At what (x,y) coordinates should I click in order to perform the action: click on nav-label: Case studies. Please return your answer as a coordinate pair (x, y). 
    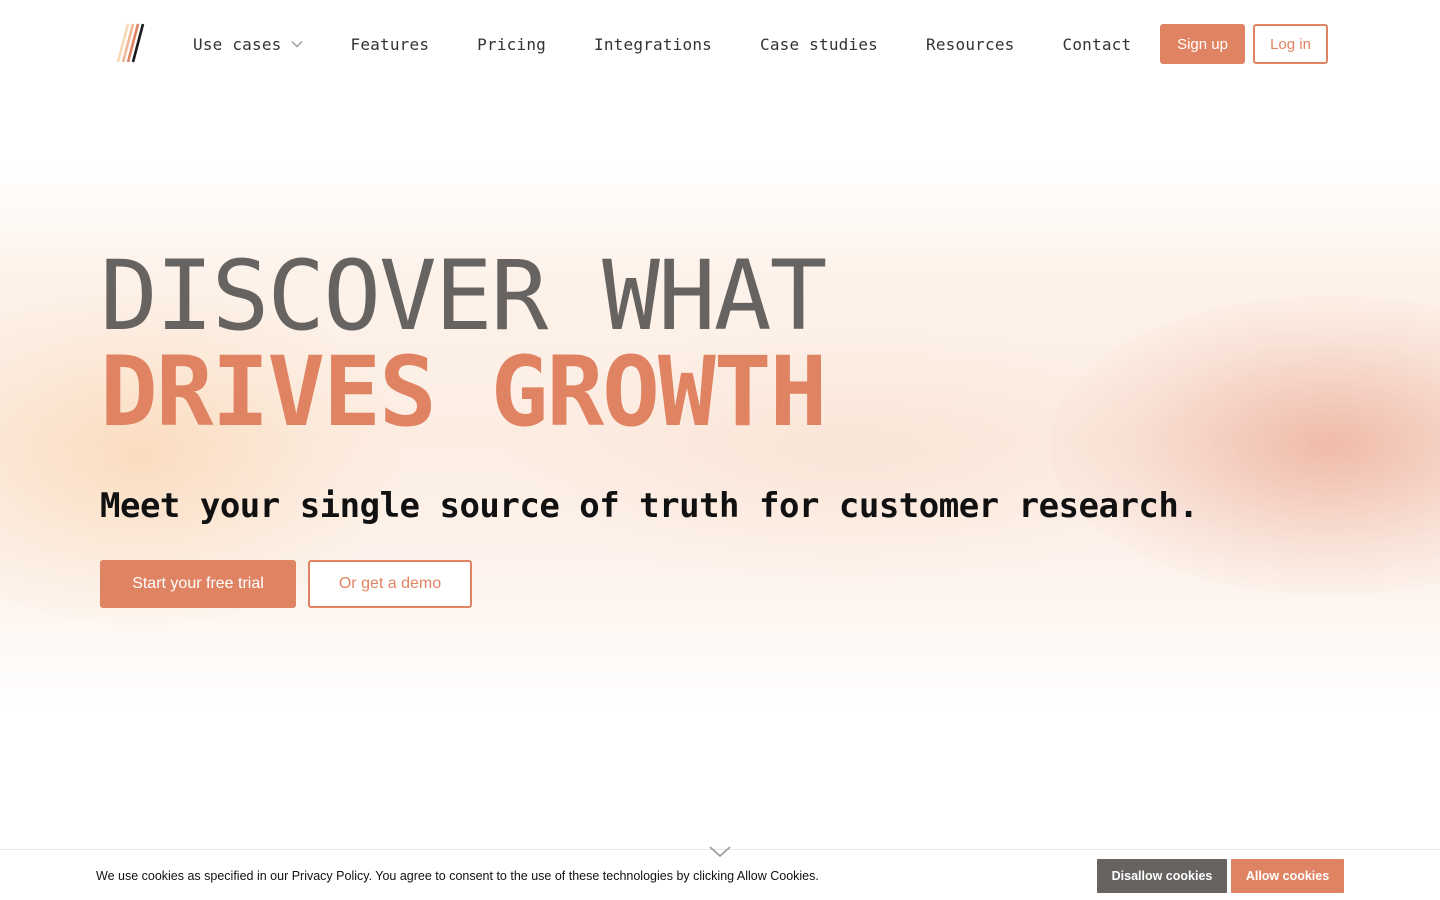
    Looking at the image, I should click on (819, 44).